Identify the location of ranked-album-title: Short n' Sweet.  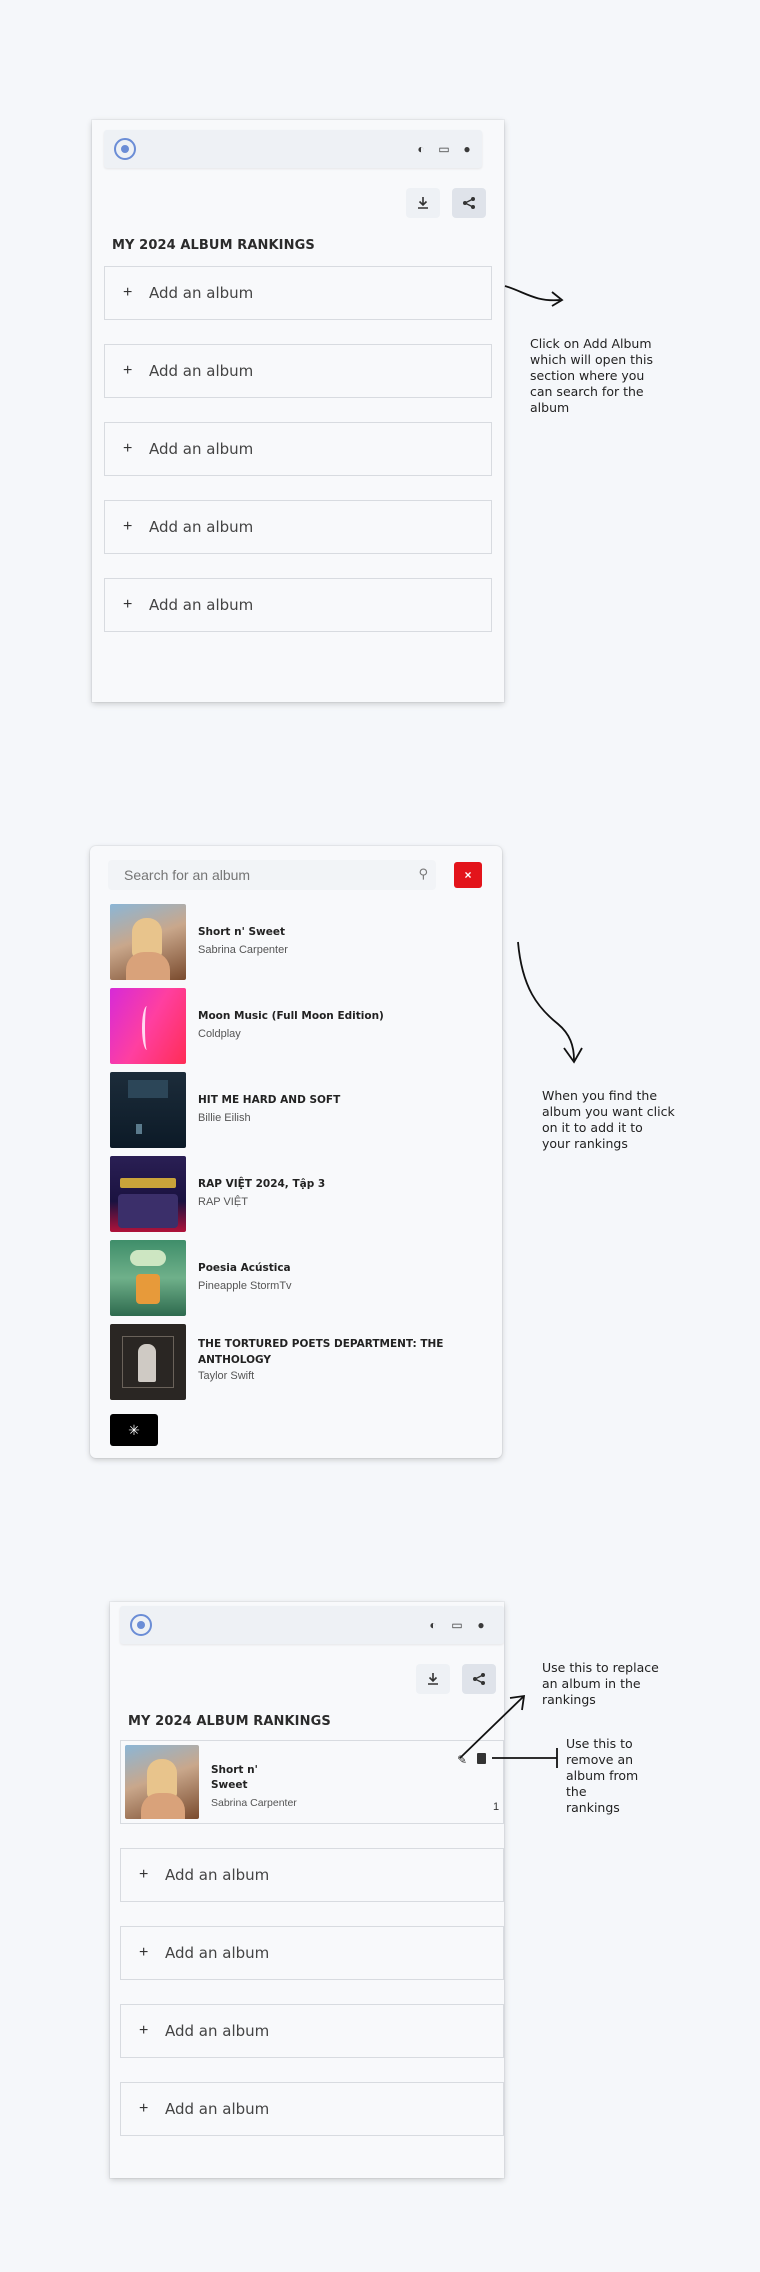
(234, 1777).